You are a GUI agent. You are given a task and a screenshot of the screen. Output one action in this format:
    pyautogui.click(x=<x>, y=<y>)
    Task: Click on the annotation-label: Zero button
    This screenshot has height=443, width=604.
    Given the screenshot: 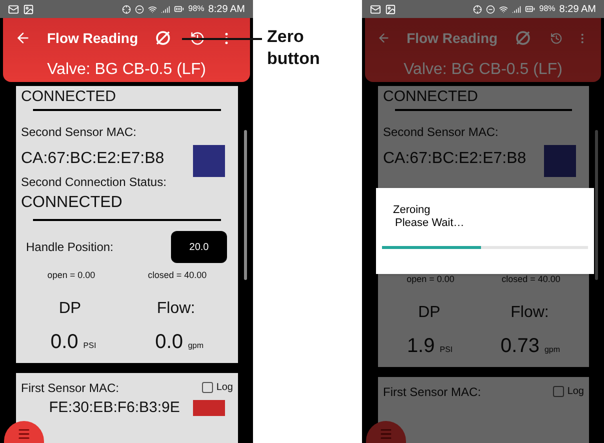 What is the action you would take?
    pyautogui.click(x=294, y=48)
    